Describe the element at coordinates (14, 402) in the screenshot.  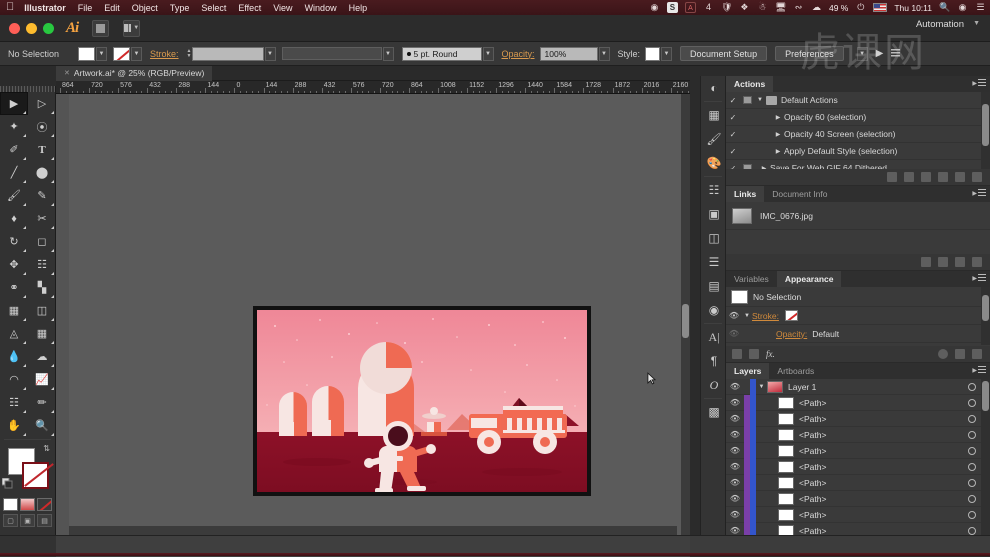
I see `artboard-tool: ☷` at that location.